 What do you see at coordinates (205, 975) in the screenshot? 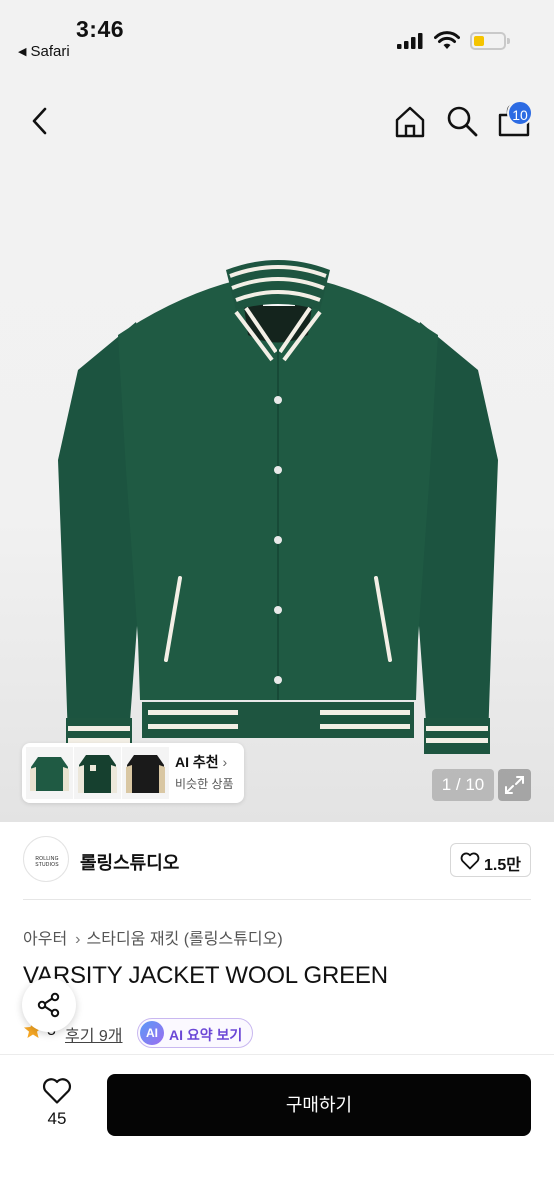
I see `product-title: VARSITY JACKET WOOL GREEN` at bounding box center [205, 975].